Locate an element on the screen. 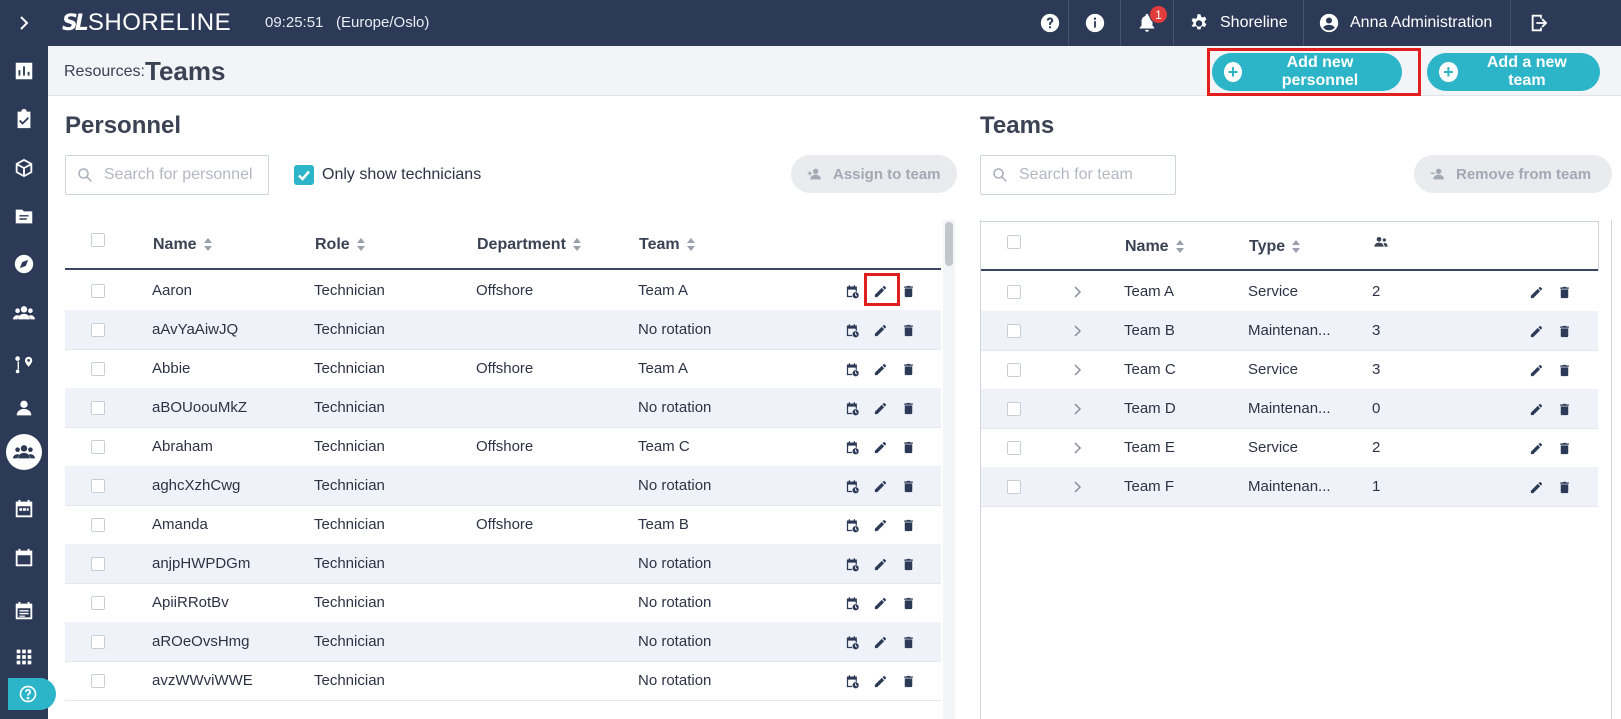 The image size is (1621, 719). info-button is located at coordinates (1095, 23).